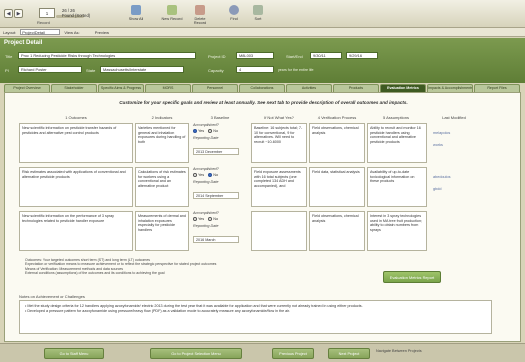  Describe the element at coordinates (142, 69) in the screenshot. I see `state-select: Massachusetts/Interstate` at that location.